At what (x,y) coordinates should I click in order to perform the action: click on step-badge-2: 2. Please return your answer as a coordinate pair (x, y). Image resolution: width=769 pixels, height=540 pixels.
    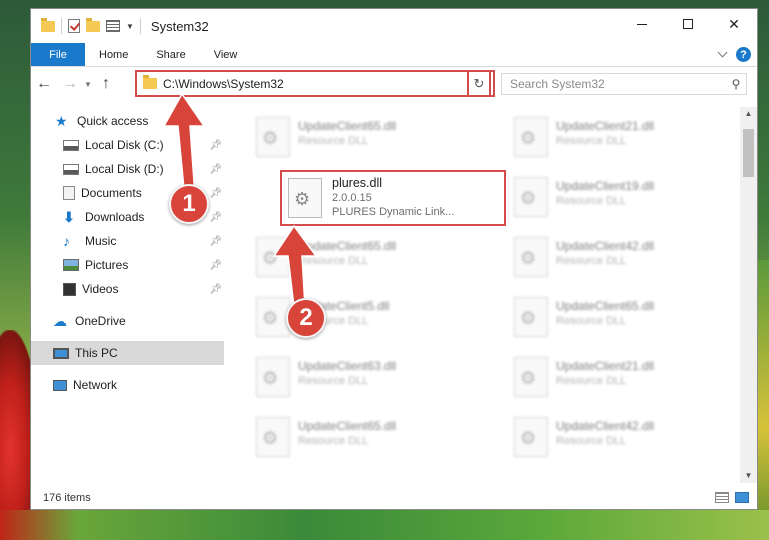
    Looking at the image, I should click on (306, 318).